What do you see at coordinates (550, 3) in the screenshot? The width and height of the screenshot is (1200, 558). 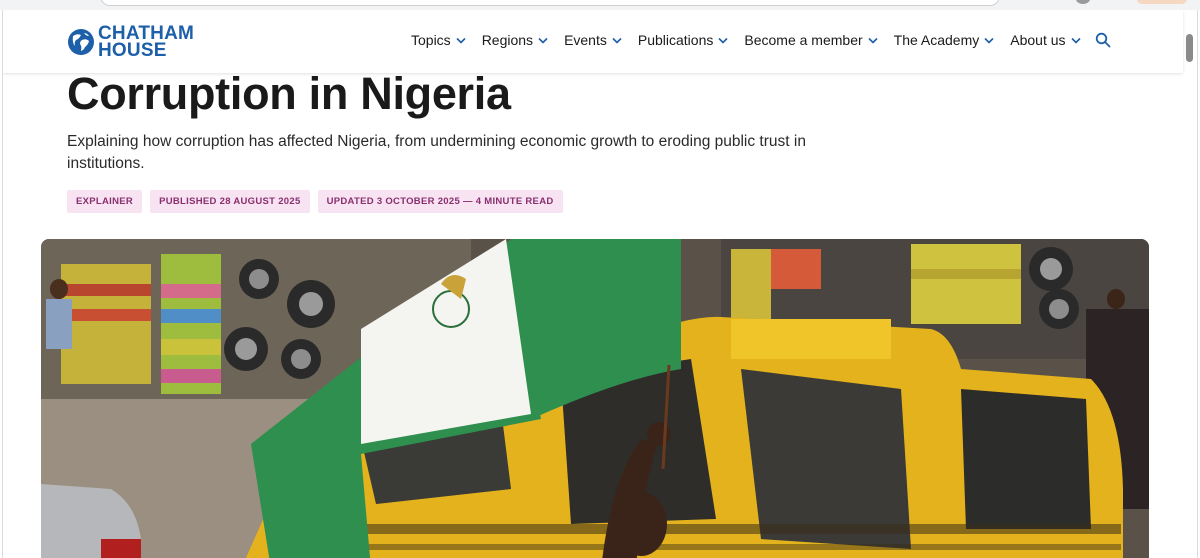 I see `address-bar` at bounding box center [550, 3].